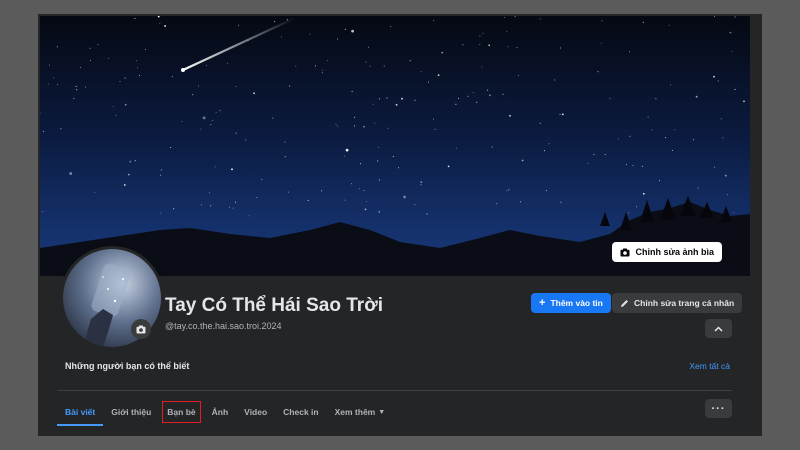 The image size is (800, 450). What do you see at coordinates (300, 412) in the screenshot?
I see `tab-check-in: Check in` at bounding box center [300, 412].